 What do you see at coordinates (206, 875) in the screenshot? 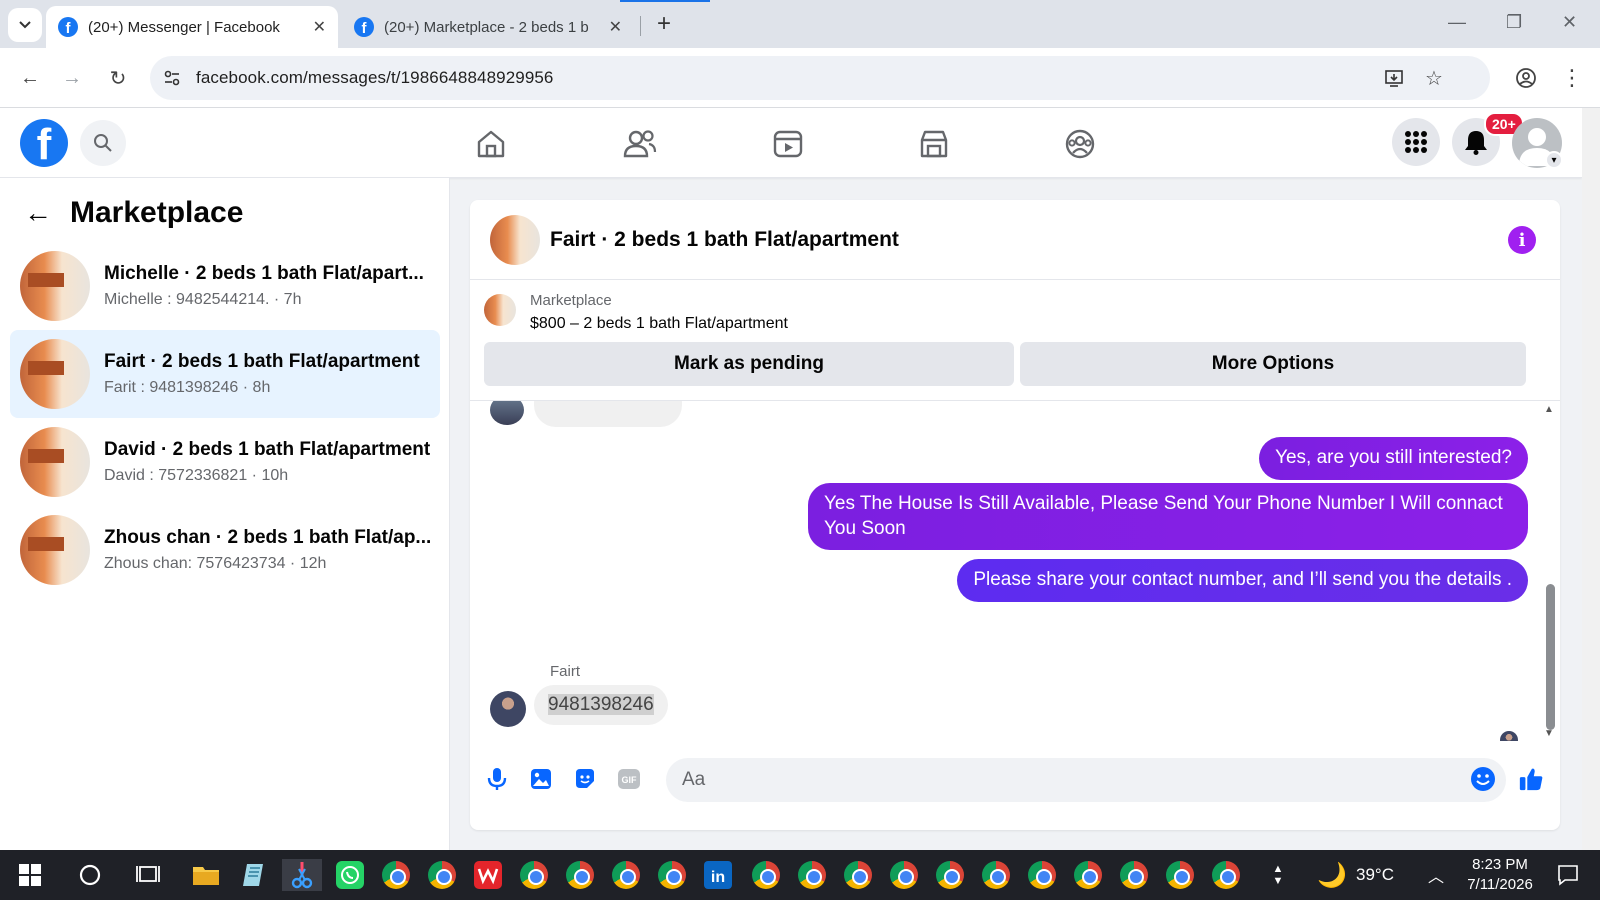
I see `file-explorer-icon` at bounding box center [206, 875].